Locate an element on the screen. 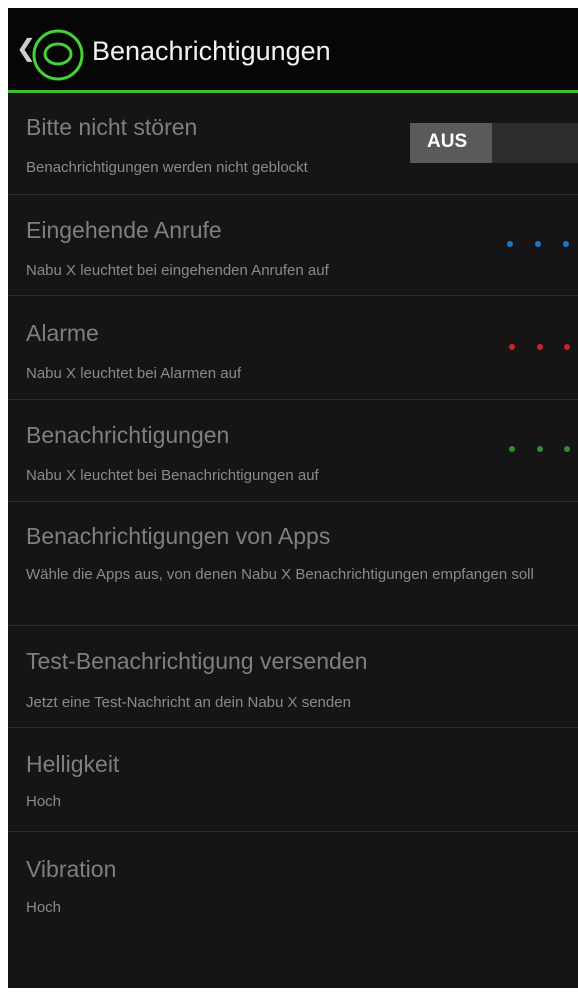 This screenshot has height=996, width=578. test-notification-title: Test-Benachrichtigung versenden is located at coordinates (197, 661).